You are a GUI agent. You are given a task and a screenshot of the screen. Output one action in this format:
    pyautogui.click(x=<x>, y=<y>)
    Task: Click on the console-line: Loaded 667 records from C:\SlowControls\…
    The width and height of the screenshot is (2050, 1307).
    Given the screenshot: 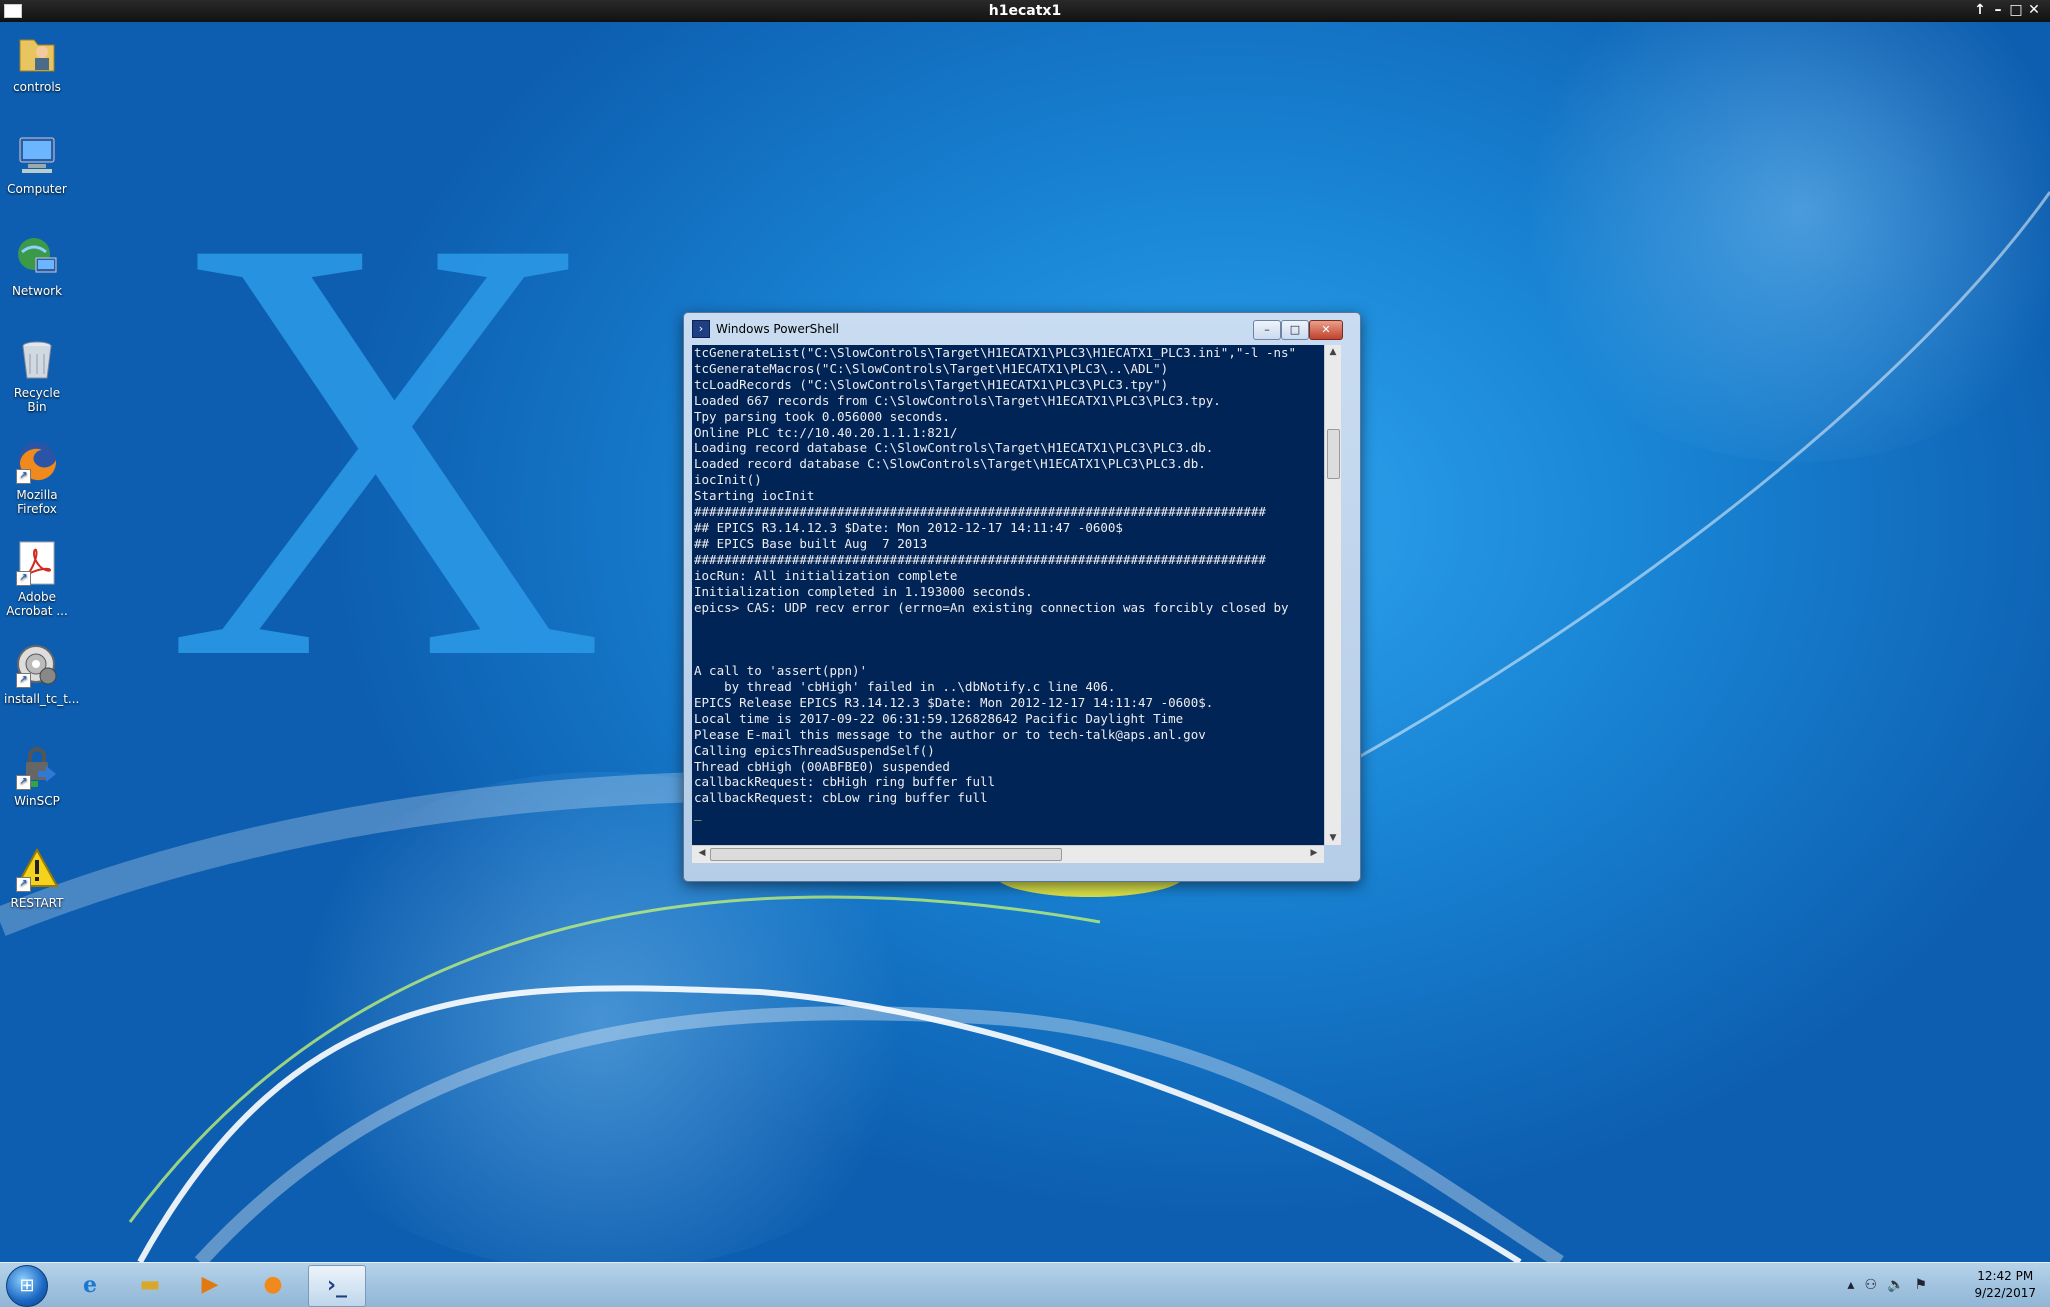 What is the action you would take?
    pyautogui.click(x=957, y=400)
    